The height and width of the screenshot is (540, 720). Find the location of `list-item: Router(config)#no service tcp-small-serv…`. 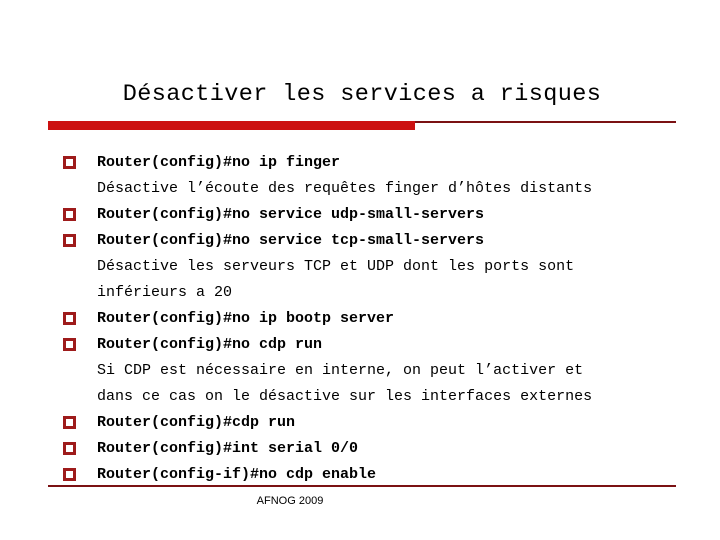

list-item: Router(config)#no service tcp-small-serv… is located at coordinates (360, 241).